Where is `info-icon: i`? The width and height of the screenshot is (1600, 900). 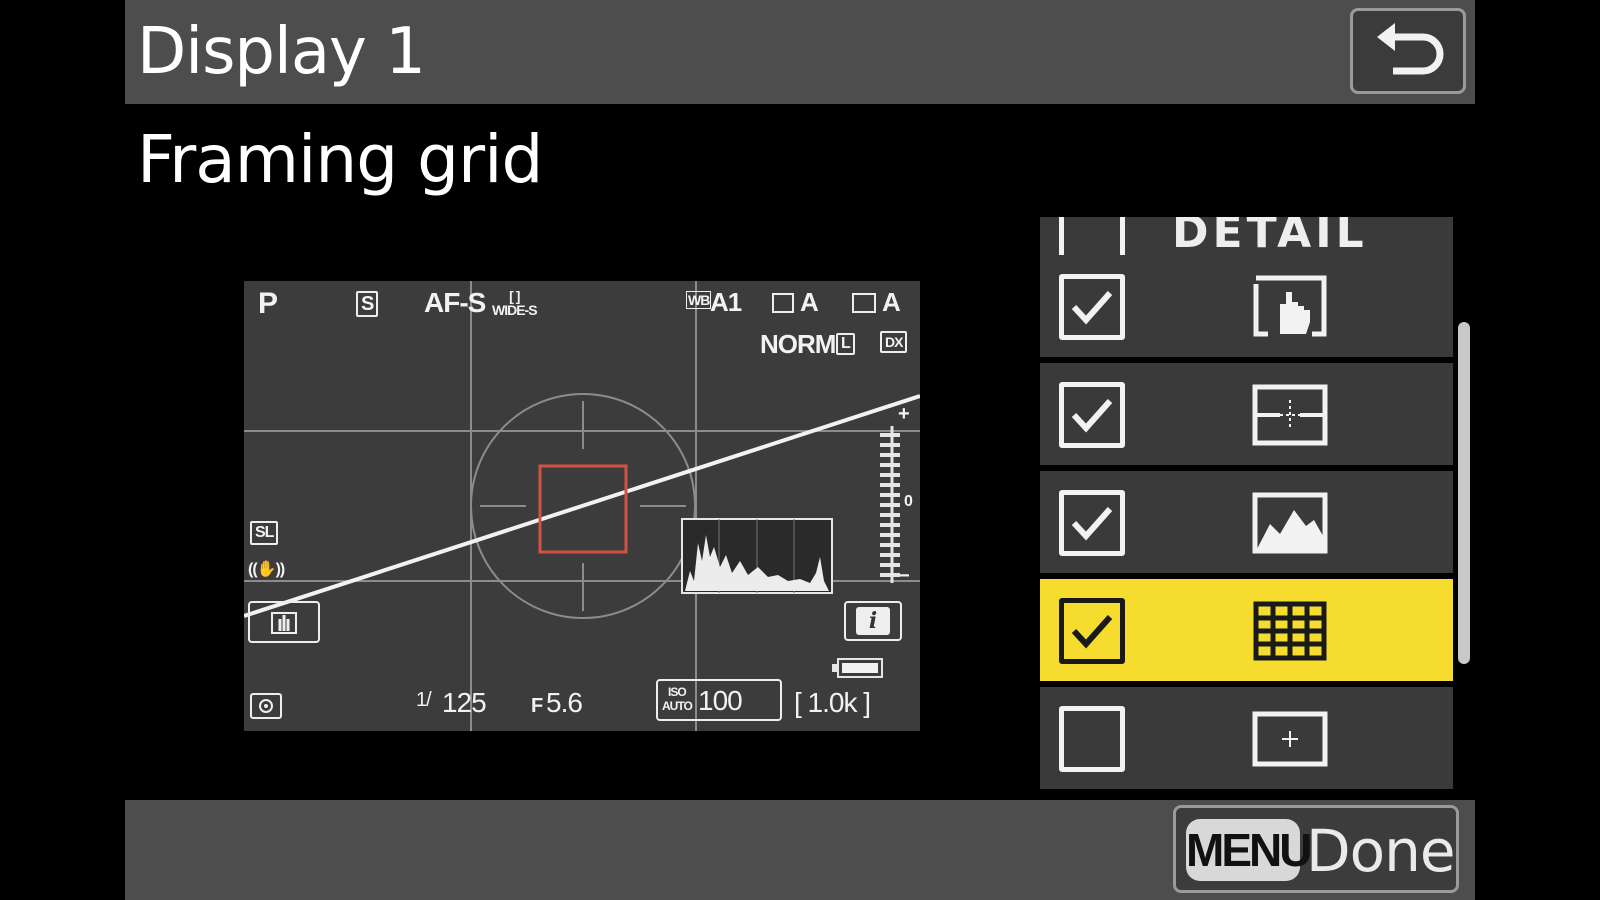 info-icon: i is located at coordinates (873, 621).